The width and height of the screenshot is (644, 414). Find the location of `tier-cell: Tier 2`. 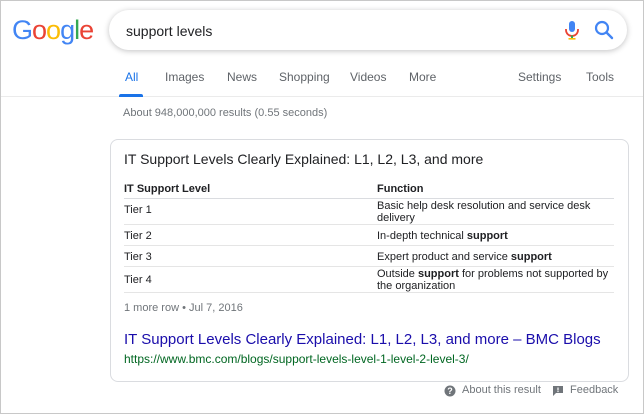

tier-cell: Tier 2 is located at coordinates (138, 236).